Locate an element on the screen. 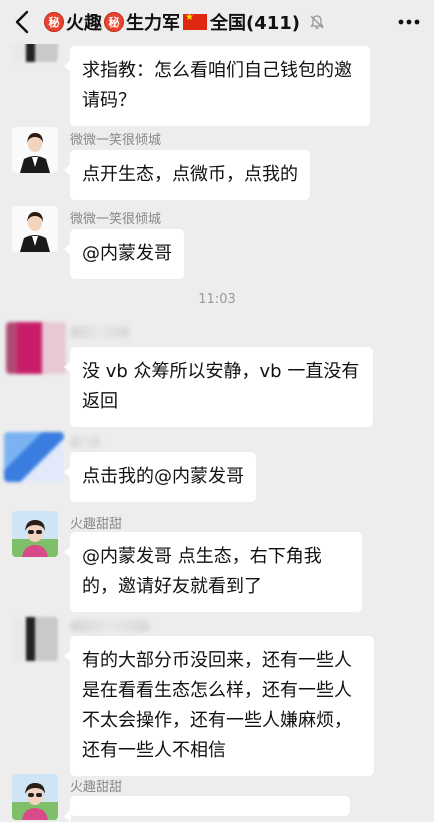  message-bubble: 求指教：怎么看咱们自己钱包的邀请码？ is located at coordinates (217, 86).